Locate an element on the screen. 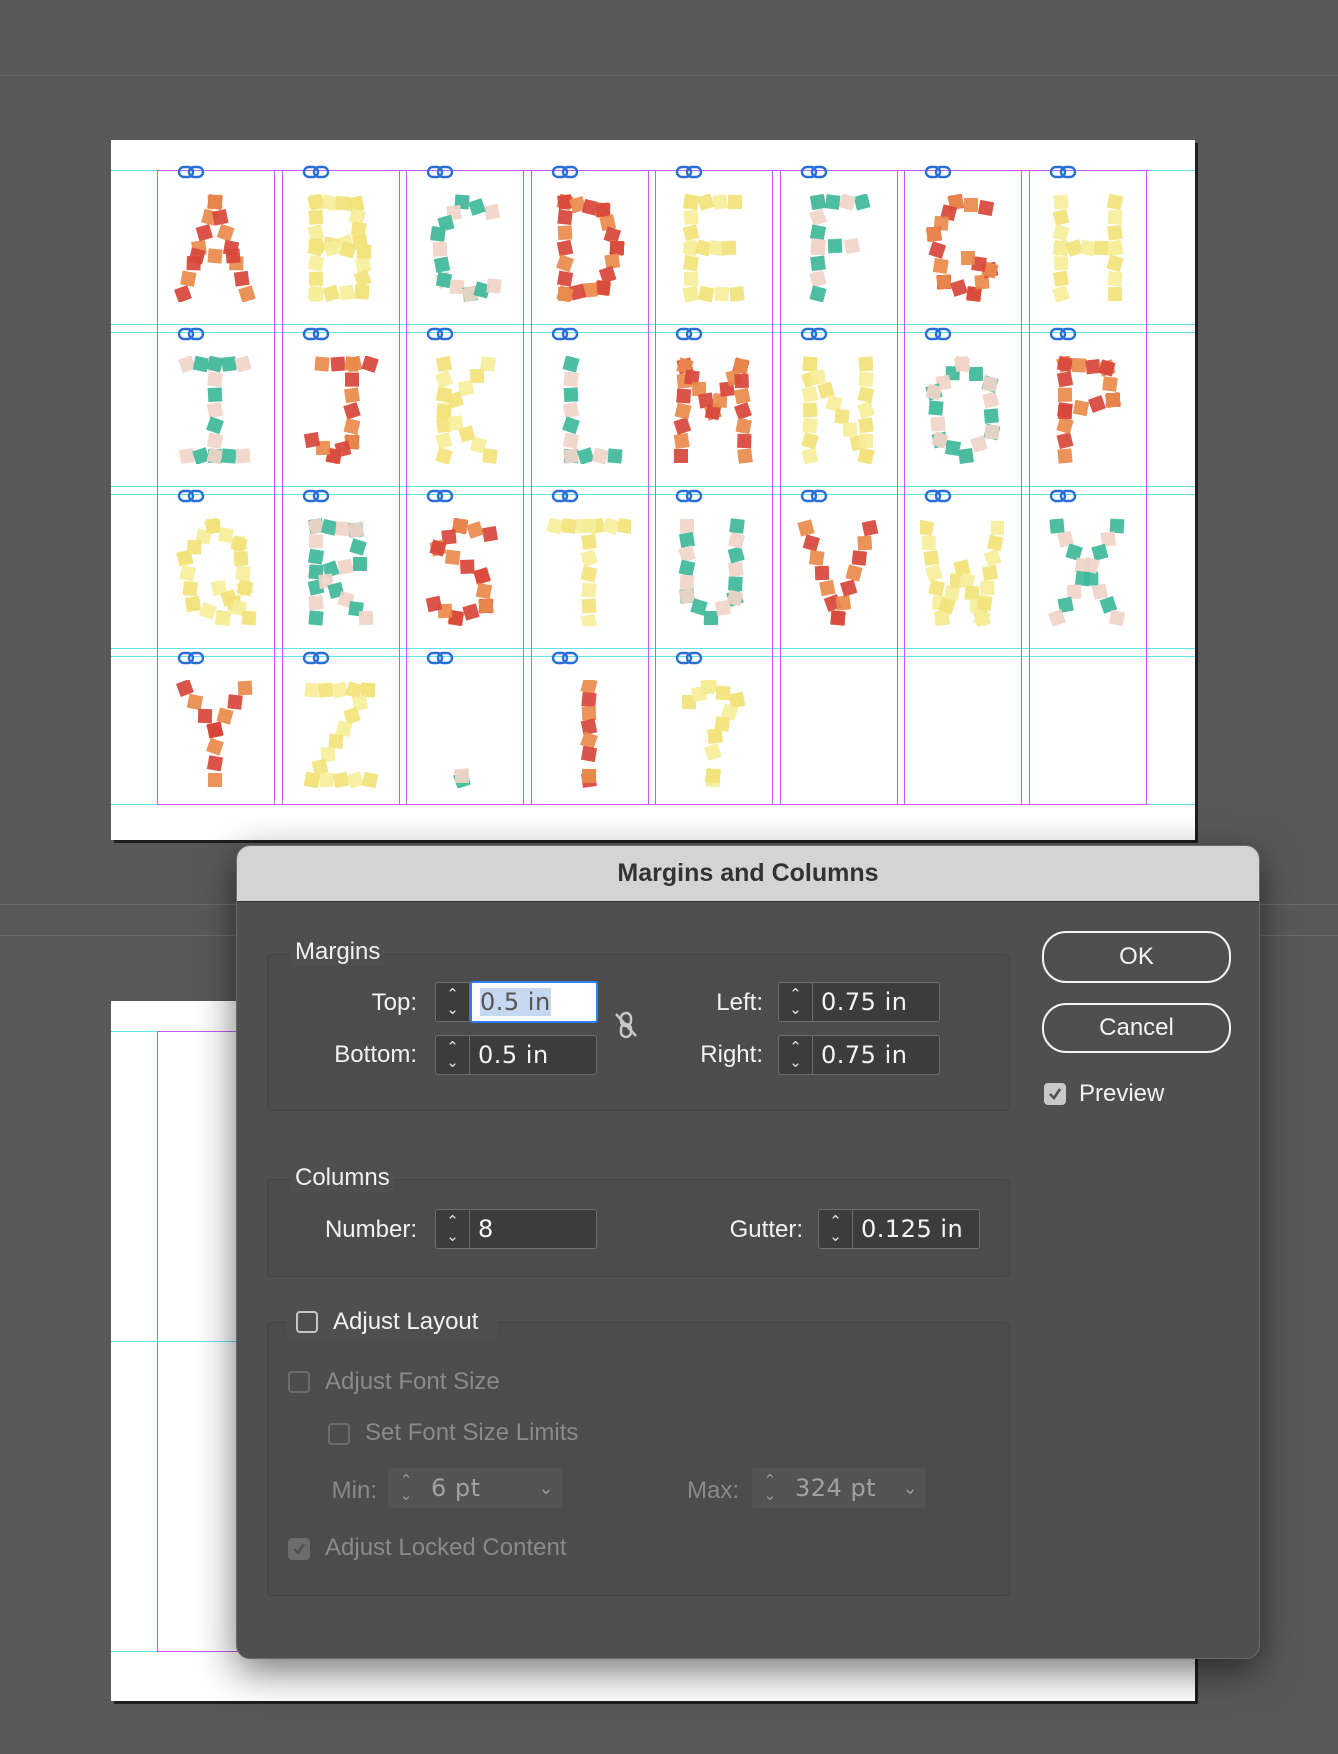 The height and width of the screenshot is (1754, 1338). adjust-locked-content-label: Adjust Locked Content is located at coordinates (446, 1548).